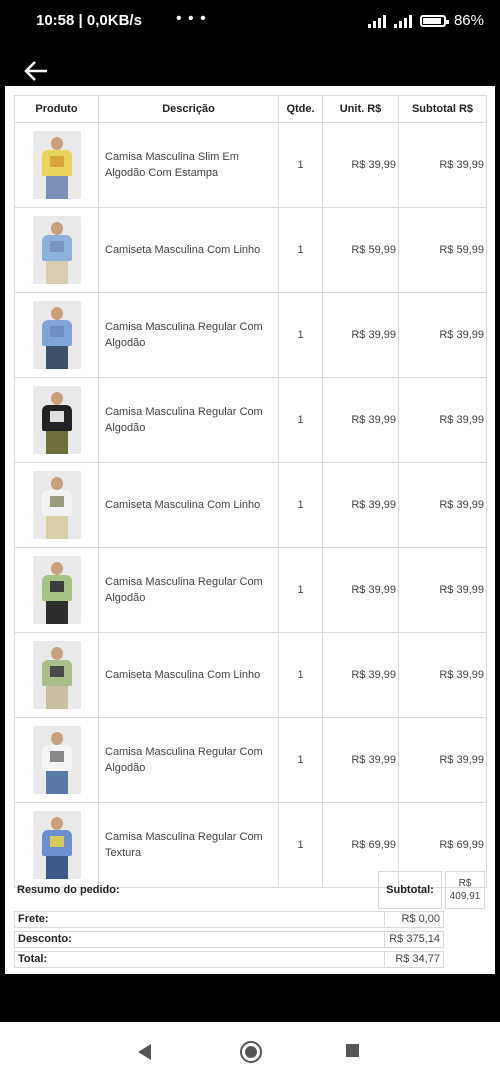 This screenshot has width=500, height=1082. Describe the element at coordinates (144, 1052) in the screenshot. I see `nav-back-icon` at that location.